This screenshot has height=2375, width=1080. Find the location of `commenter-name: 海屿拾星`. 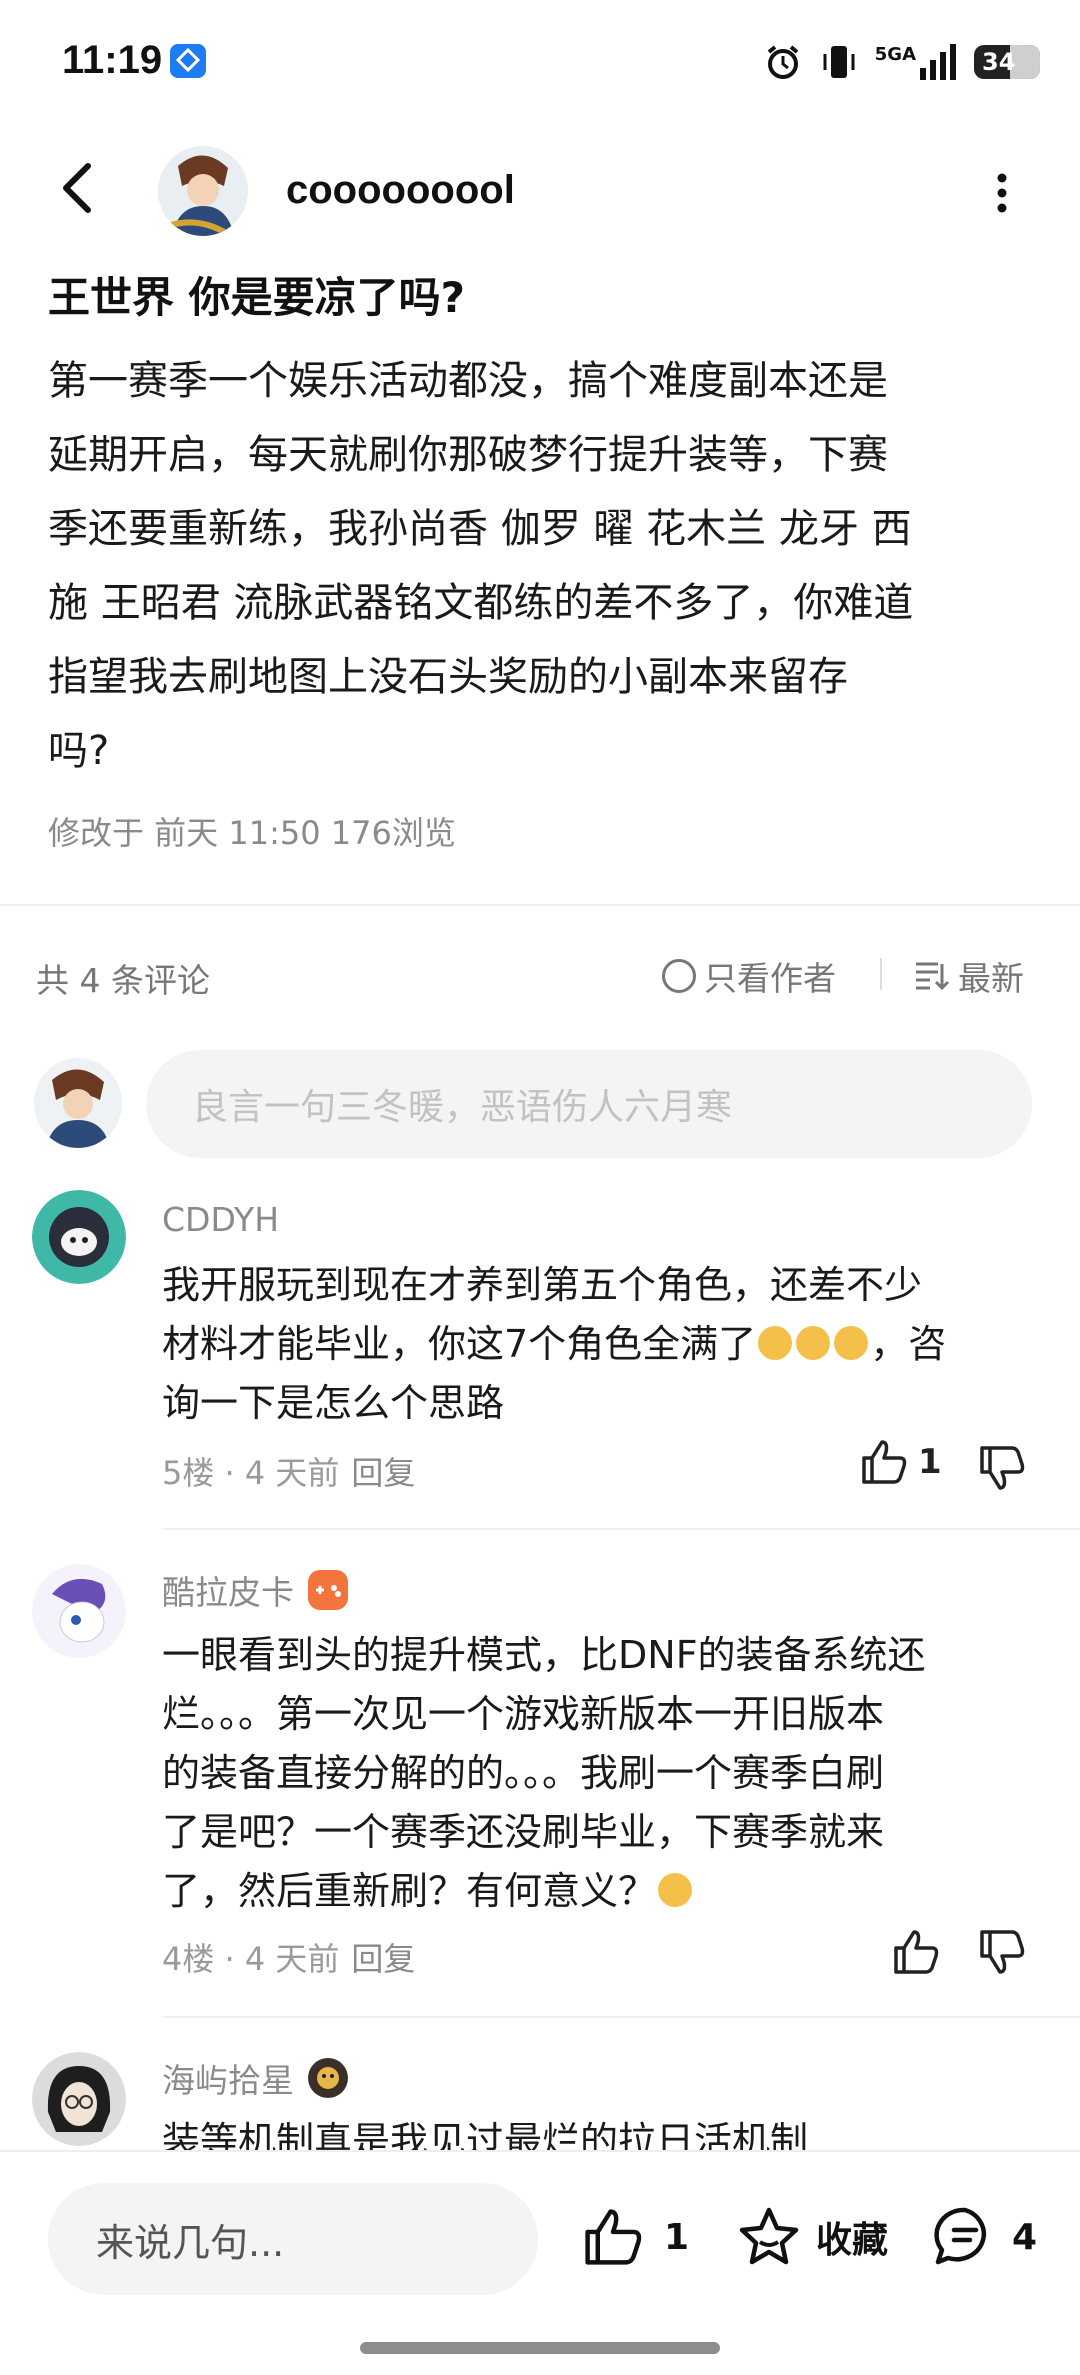

commenter-name: 海屿拾星 is located at coordinates (228, 2078).